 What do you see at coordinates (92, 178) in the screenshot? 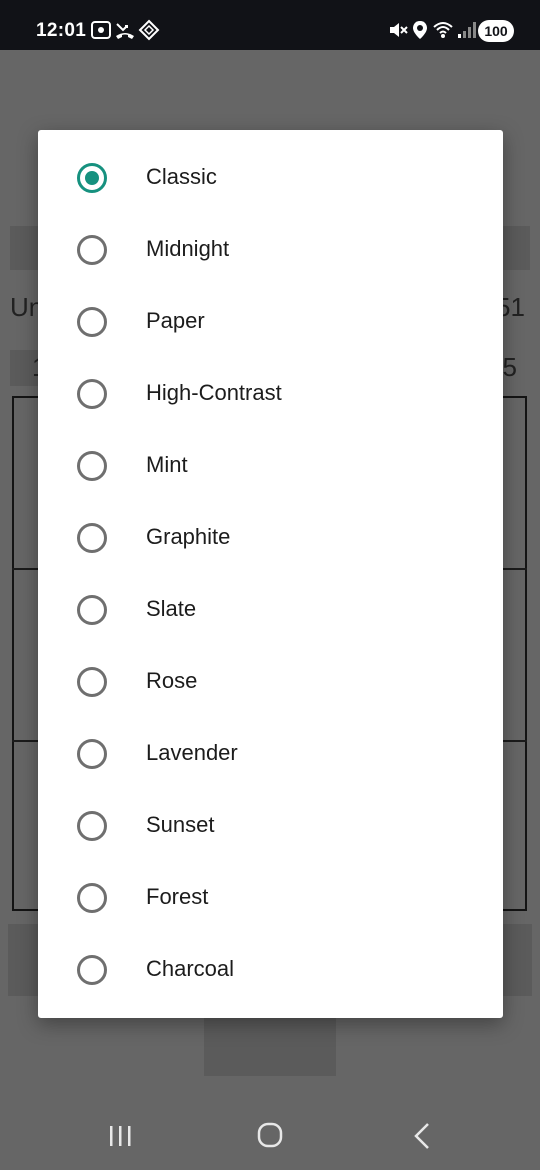
I see `radio-checked-icon` at bounding box center [92, 178].